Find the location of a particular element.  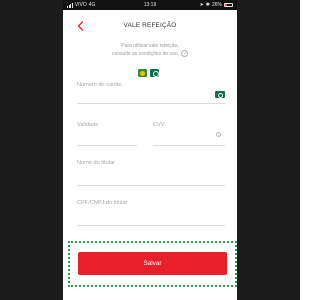

cvv-input is located at coordinates (189, 134).